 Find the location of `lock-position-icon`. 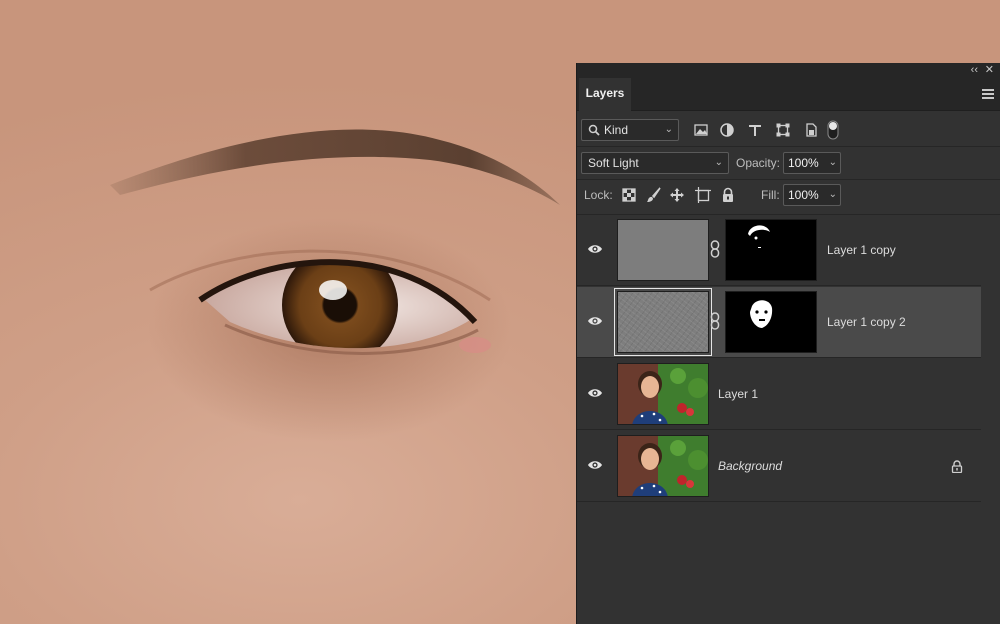

lock-position-icon is located at coordinates (677, 195).